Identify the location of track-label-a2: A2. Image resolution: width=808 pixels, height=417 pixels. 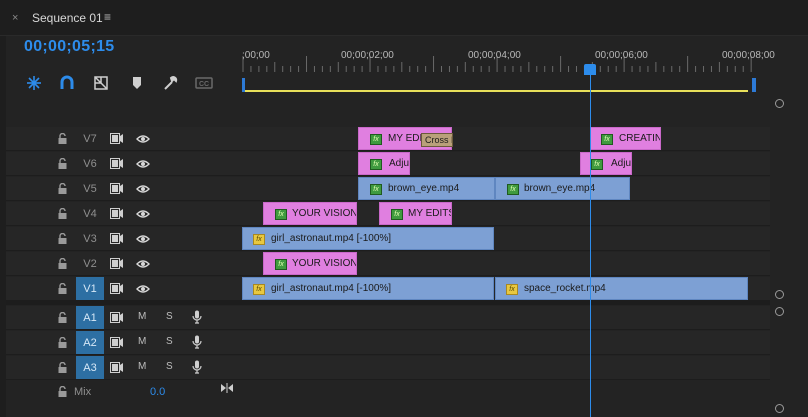
(90, 342).